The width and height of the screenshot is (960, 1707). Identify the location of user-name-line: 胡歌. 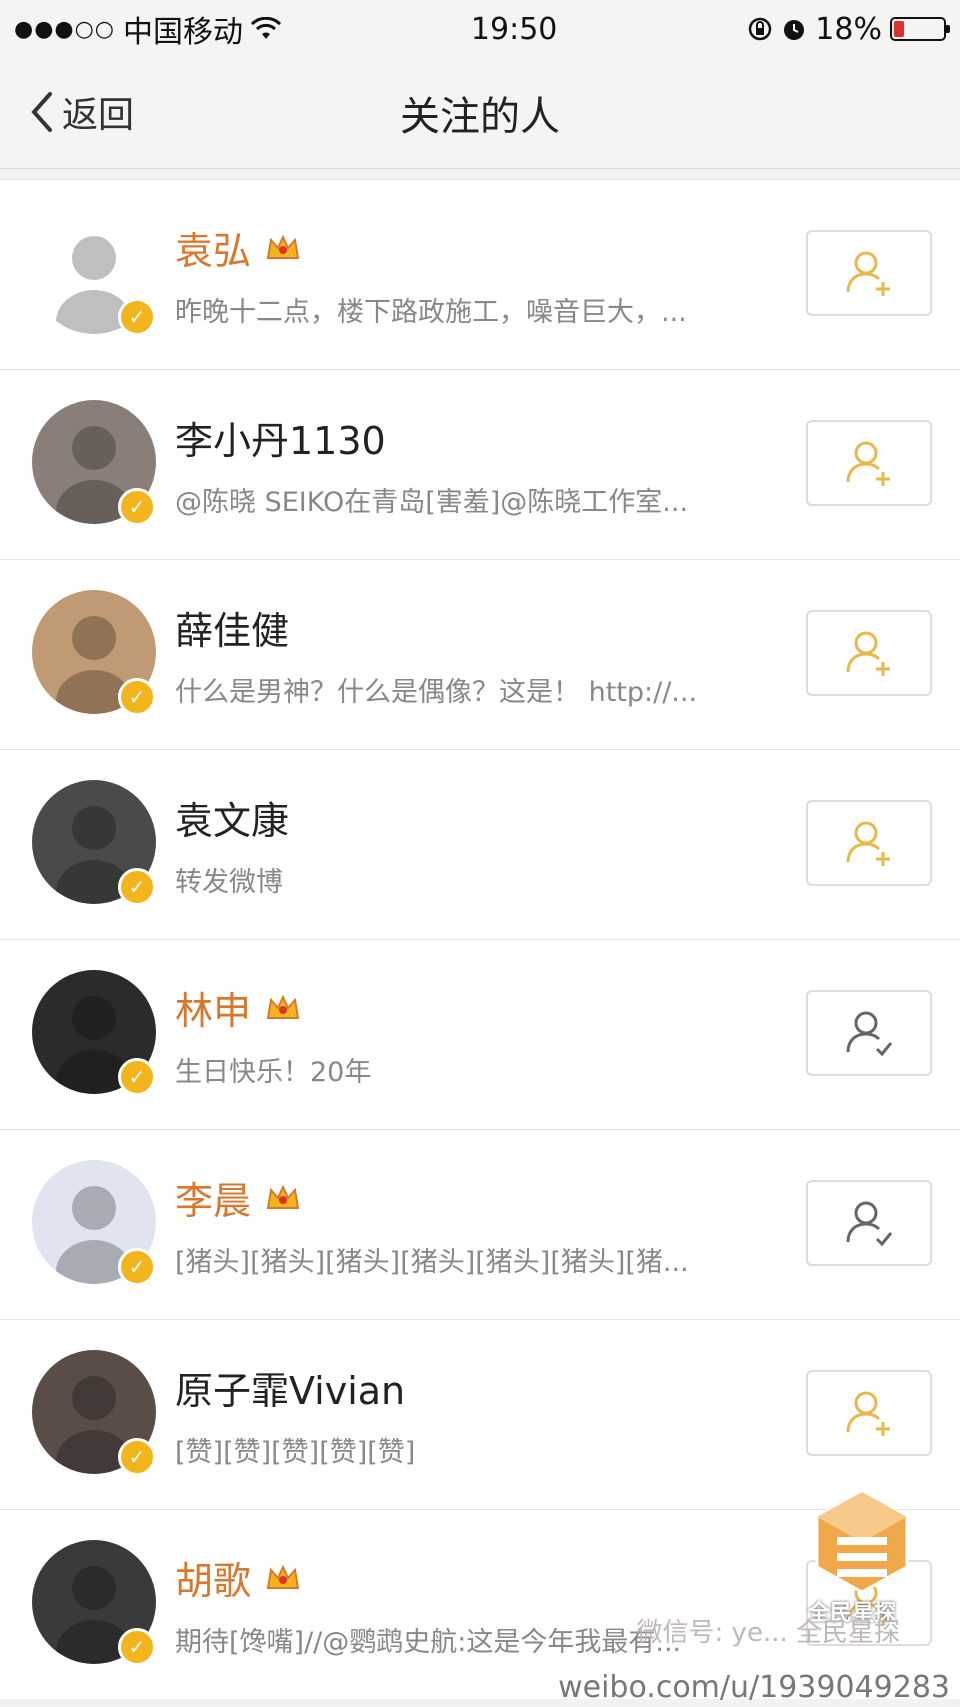
(238, 1577).